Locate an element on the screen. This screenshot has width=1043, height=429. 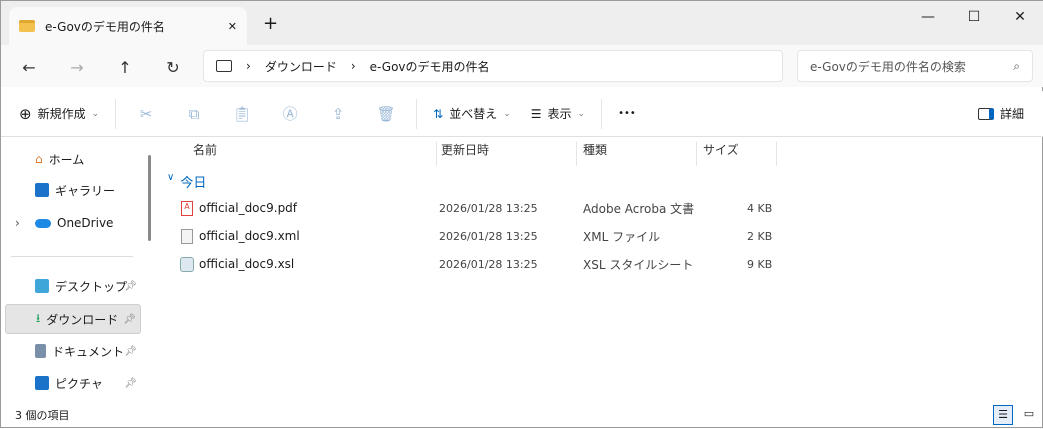
maximize-button: ☐ is located at coordinates (974, 17).